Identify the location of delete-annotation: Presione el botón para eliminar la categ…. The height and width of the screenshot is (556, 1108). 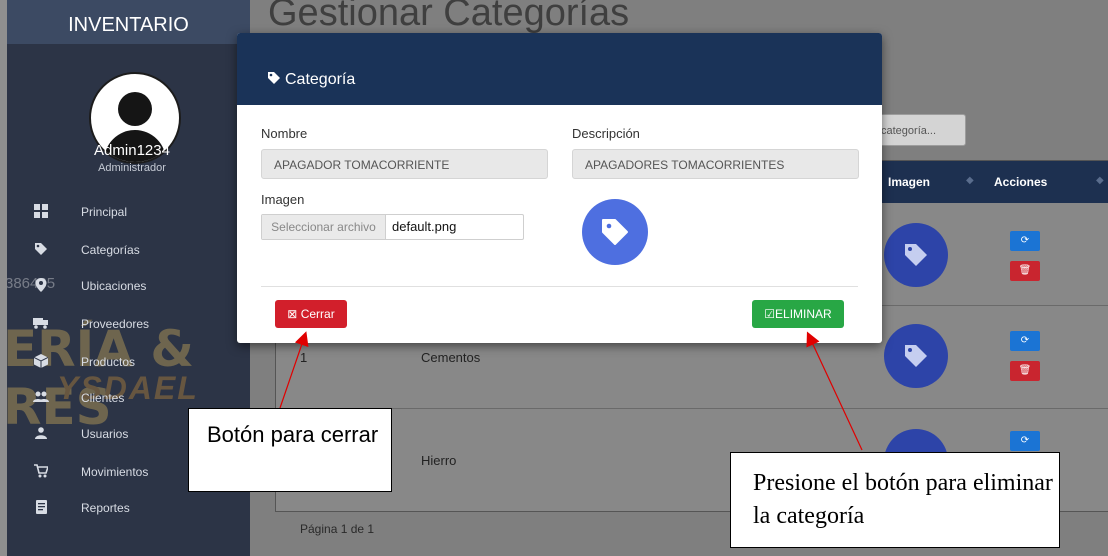
(895, 500).